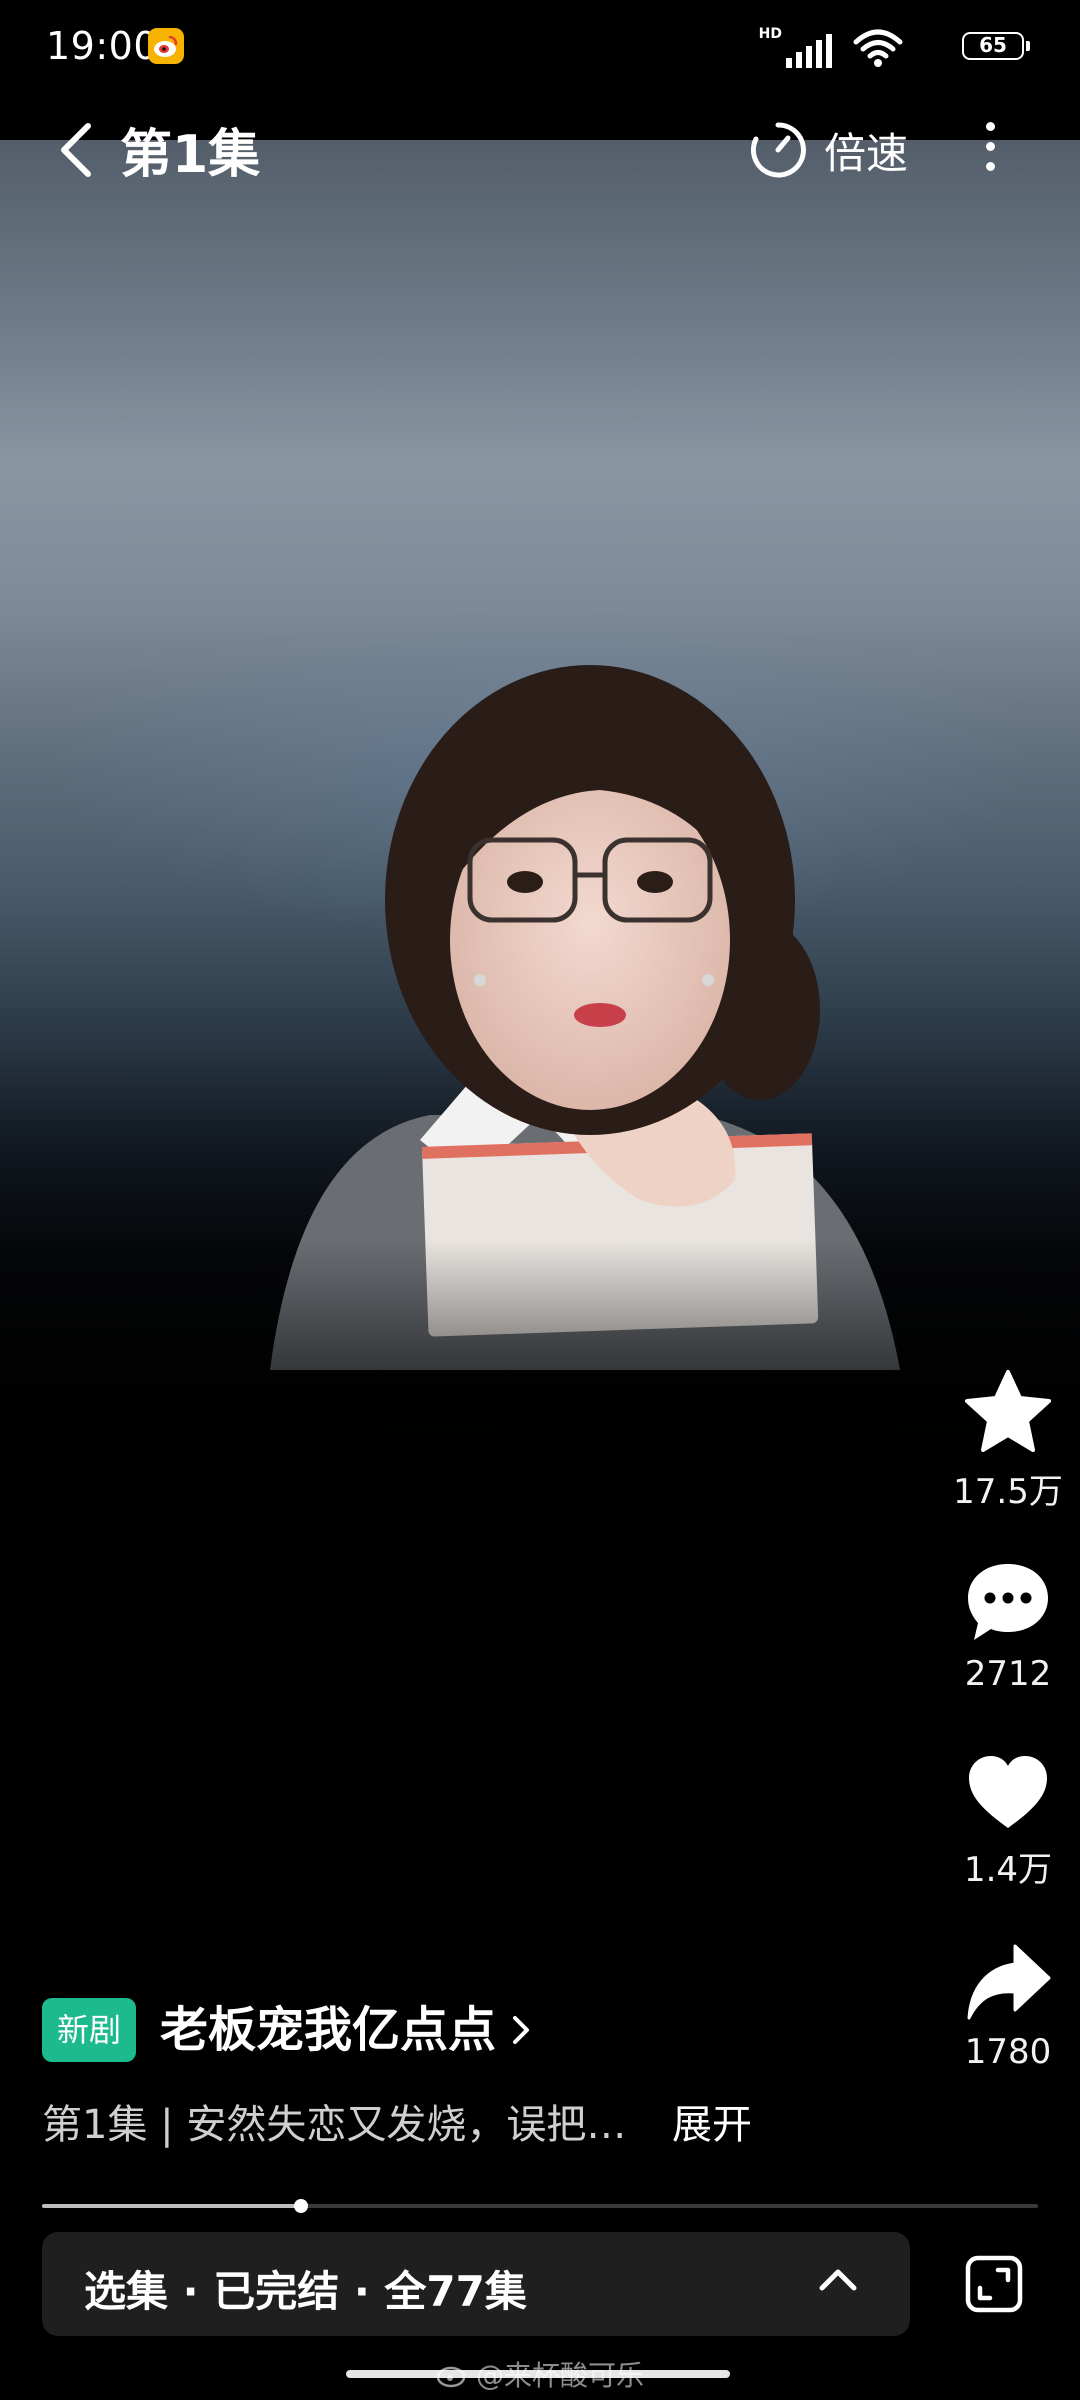  I want to click on battery-level: 65, so click(993, 45).